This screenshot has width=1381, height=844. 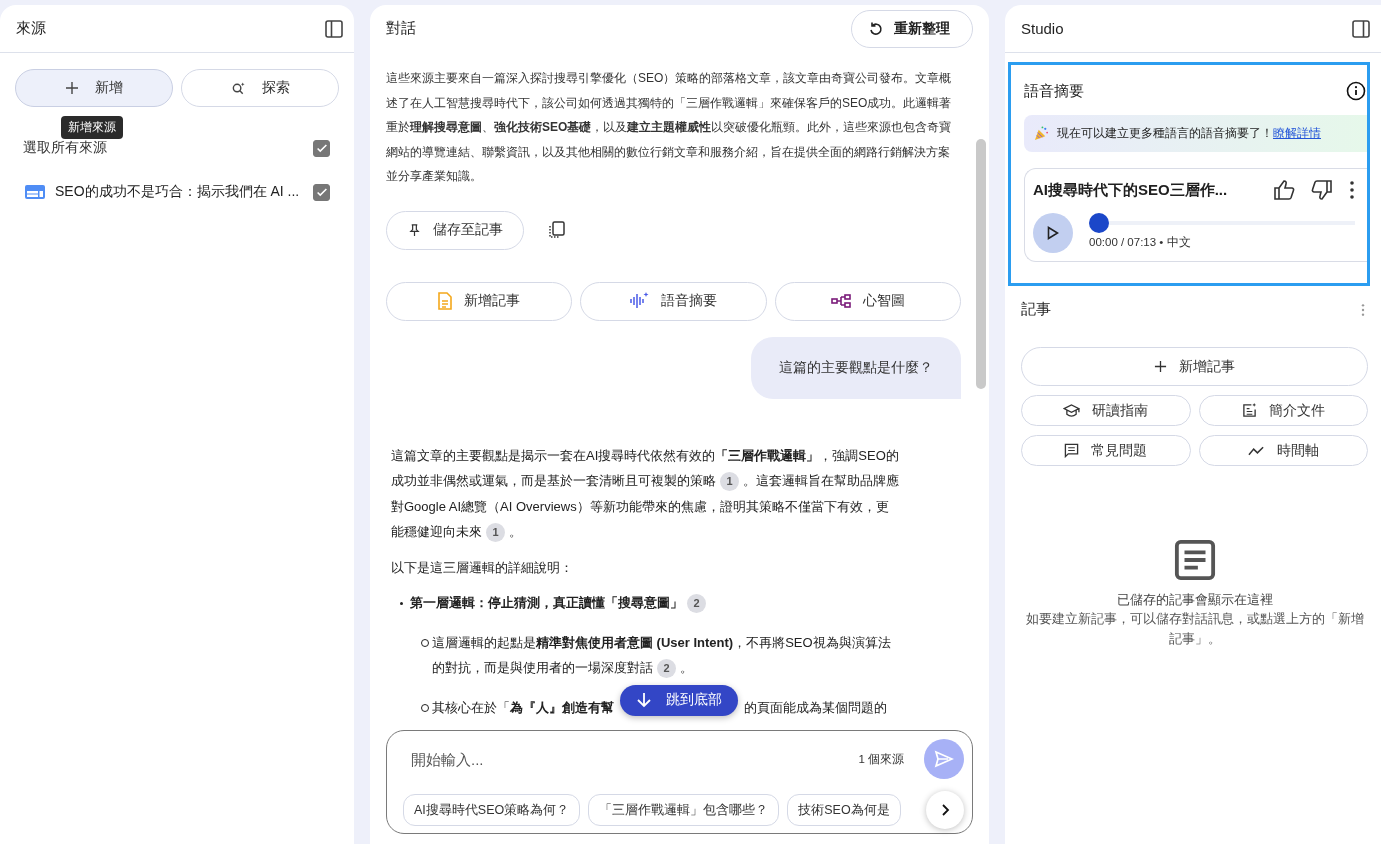 I want to click on refresh-icon, so click(x=876, y=28).